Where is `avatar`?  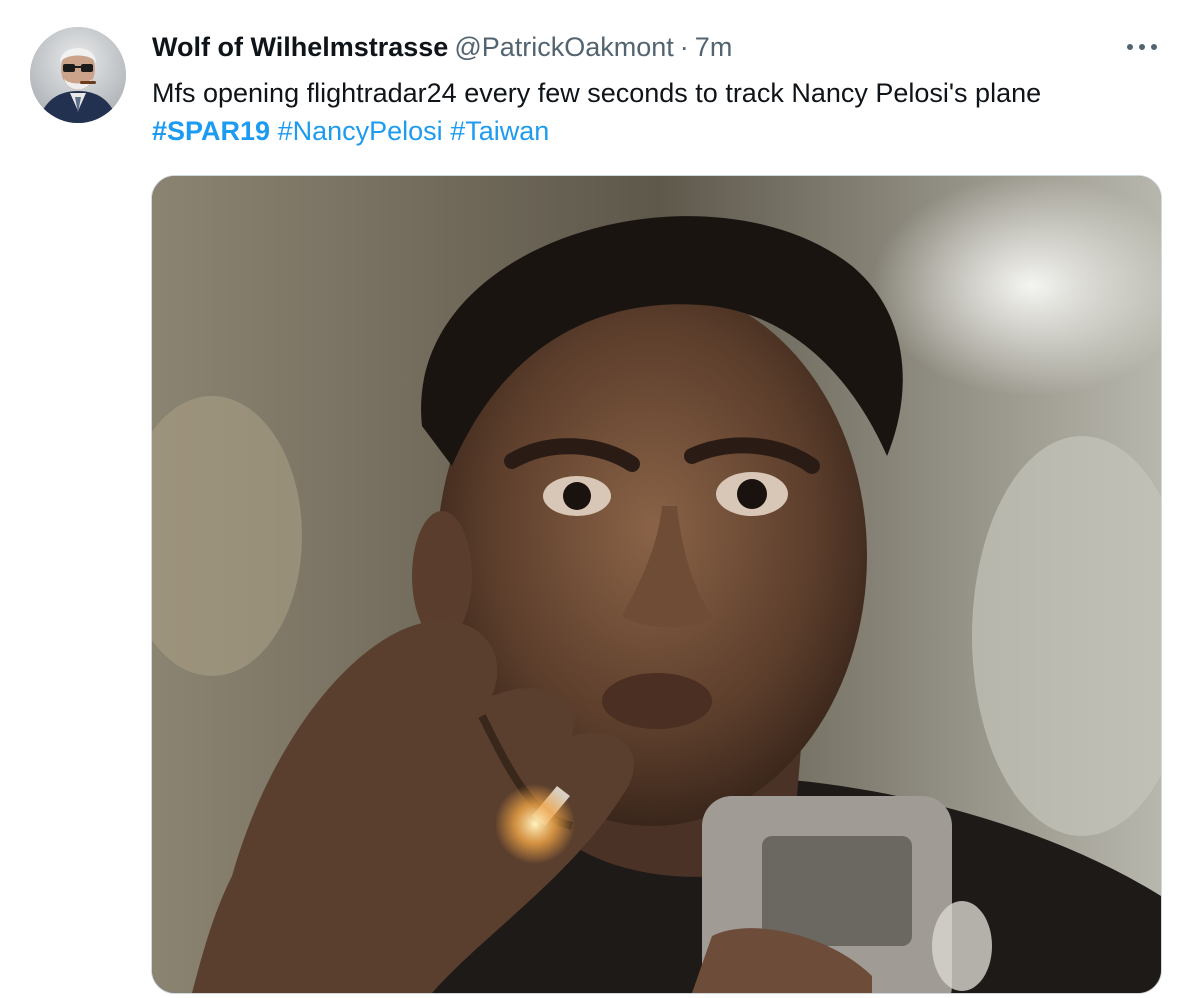 avatar is located at coordinates (78, 75).